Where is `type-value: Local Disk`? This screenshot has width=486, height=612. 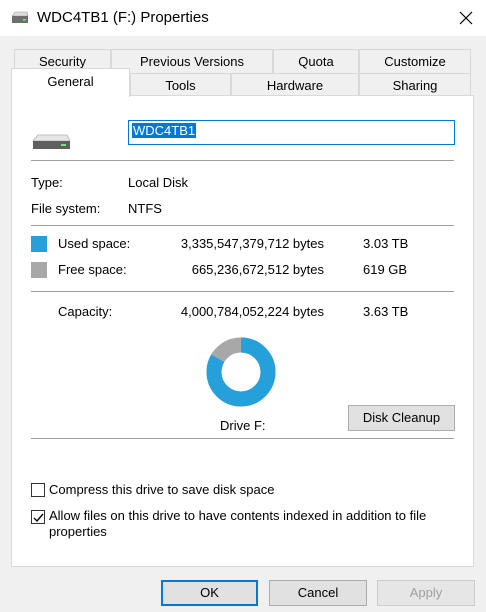
type-value: Local Disk is located at coordinates (158, 182).